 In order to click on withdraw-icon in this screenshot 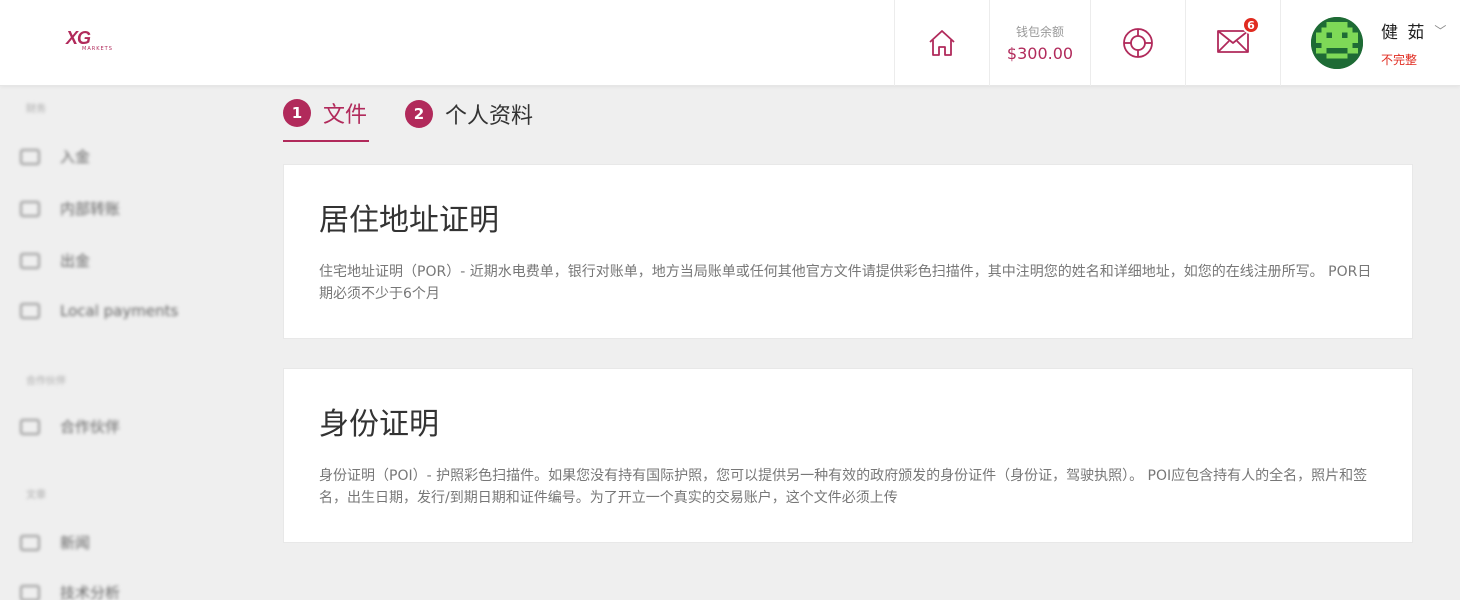, I will do `click(30, 260)`.